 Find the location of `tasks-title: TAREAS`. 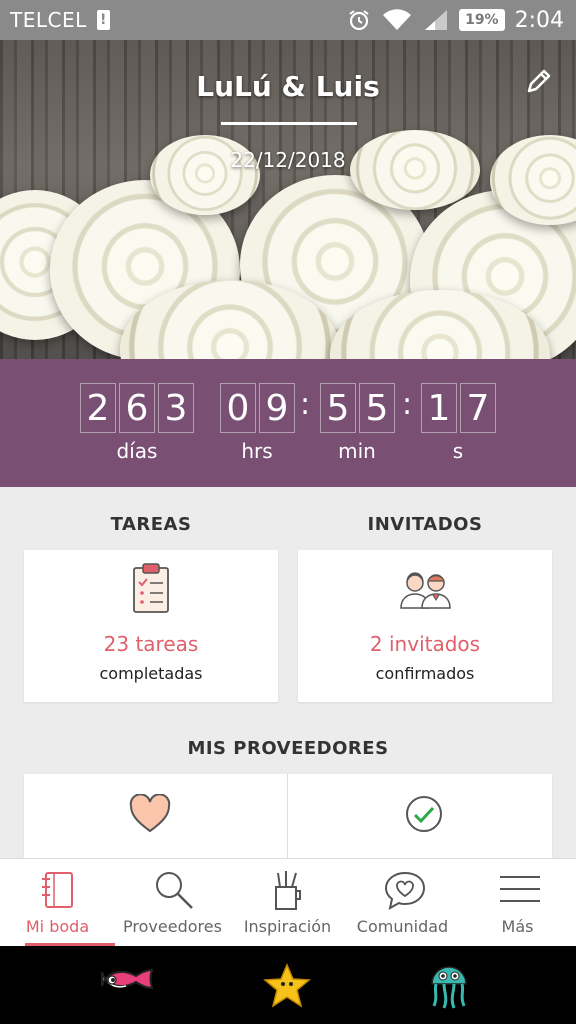

tasks-title: TAREAS is located at coordinates (151, 524).